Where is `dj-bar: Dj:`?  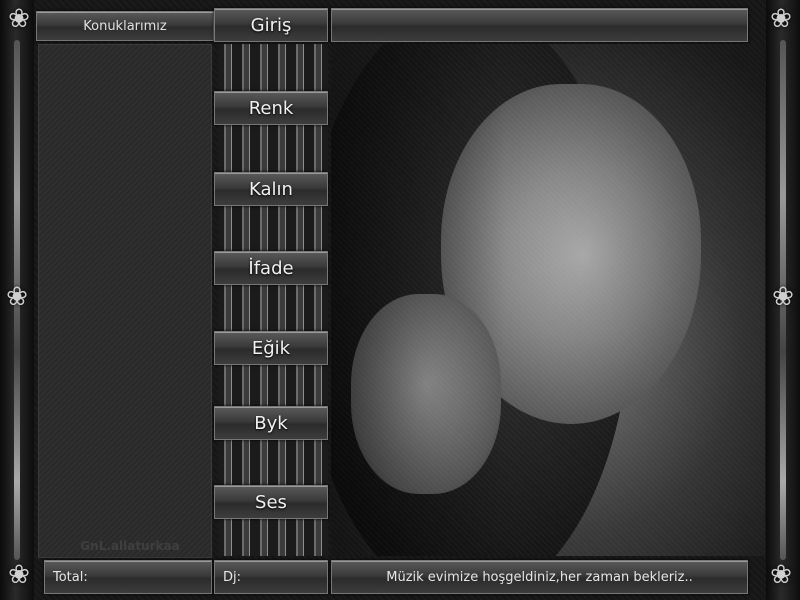 dj-bar: Dj: is located at coordinates (271, 577).